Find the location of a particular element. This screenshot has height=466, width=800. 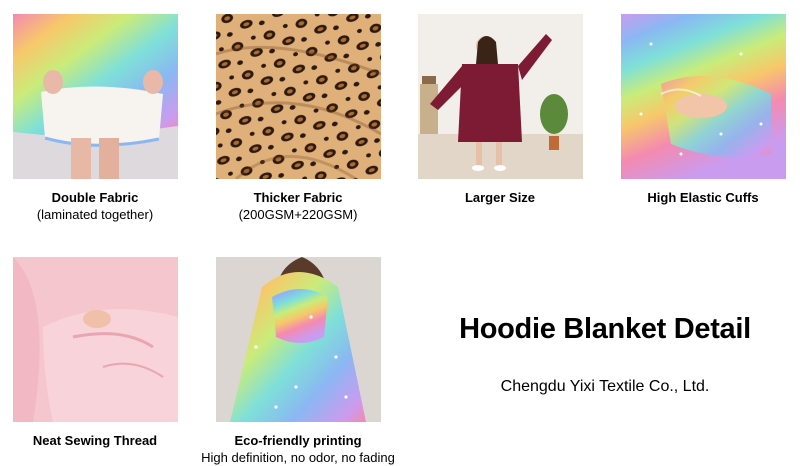

caption-title: High Elastic Cuffs is located at coordinates (703, 197).